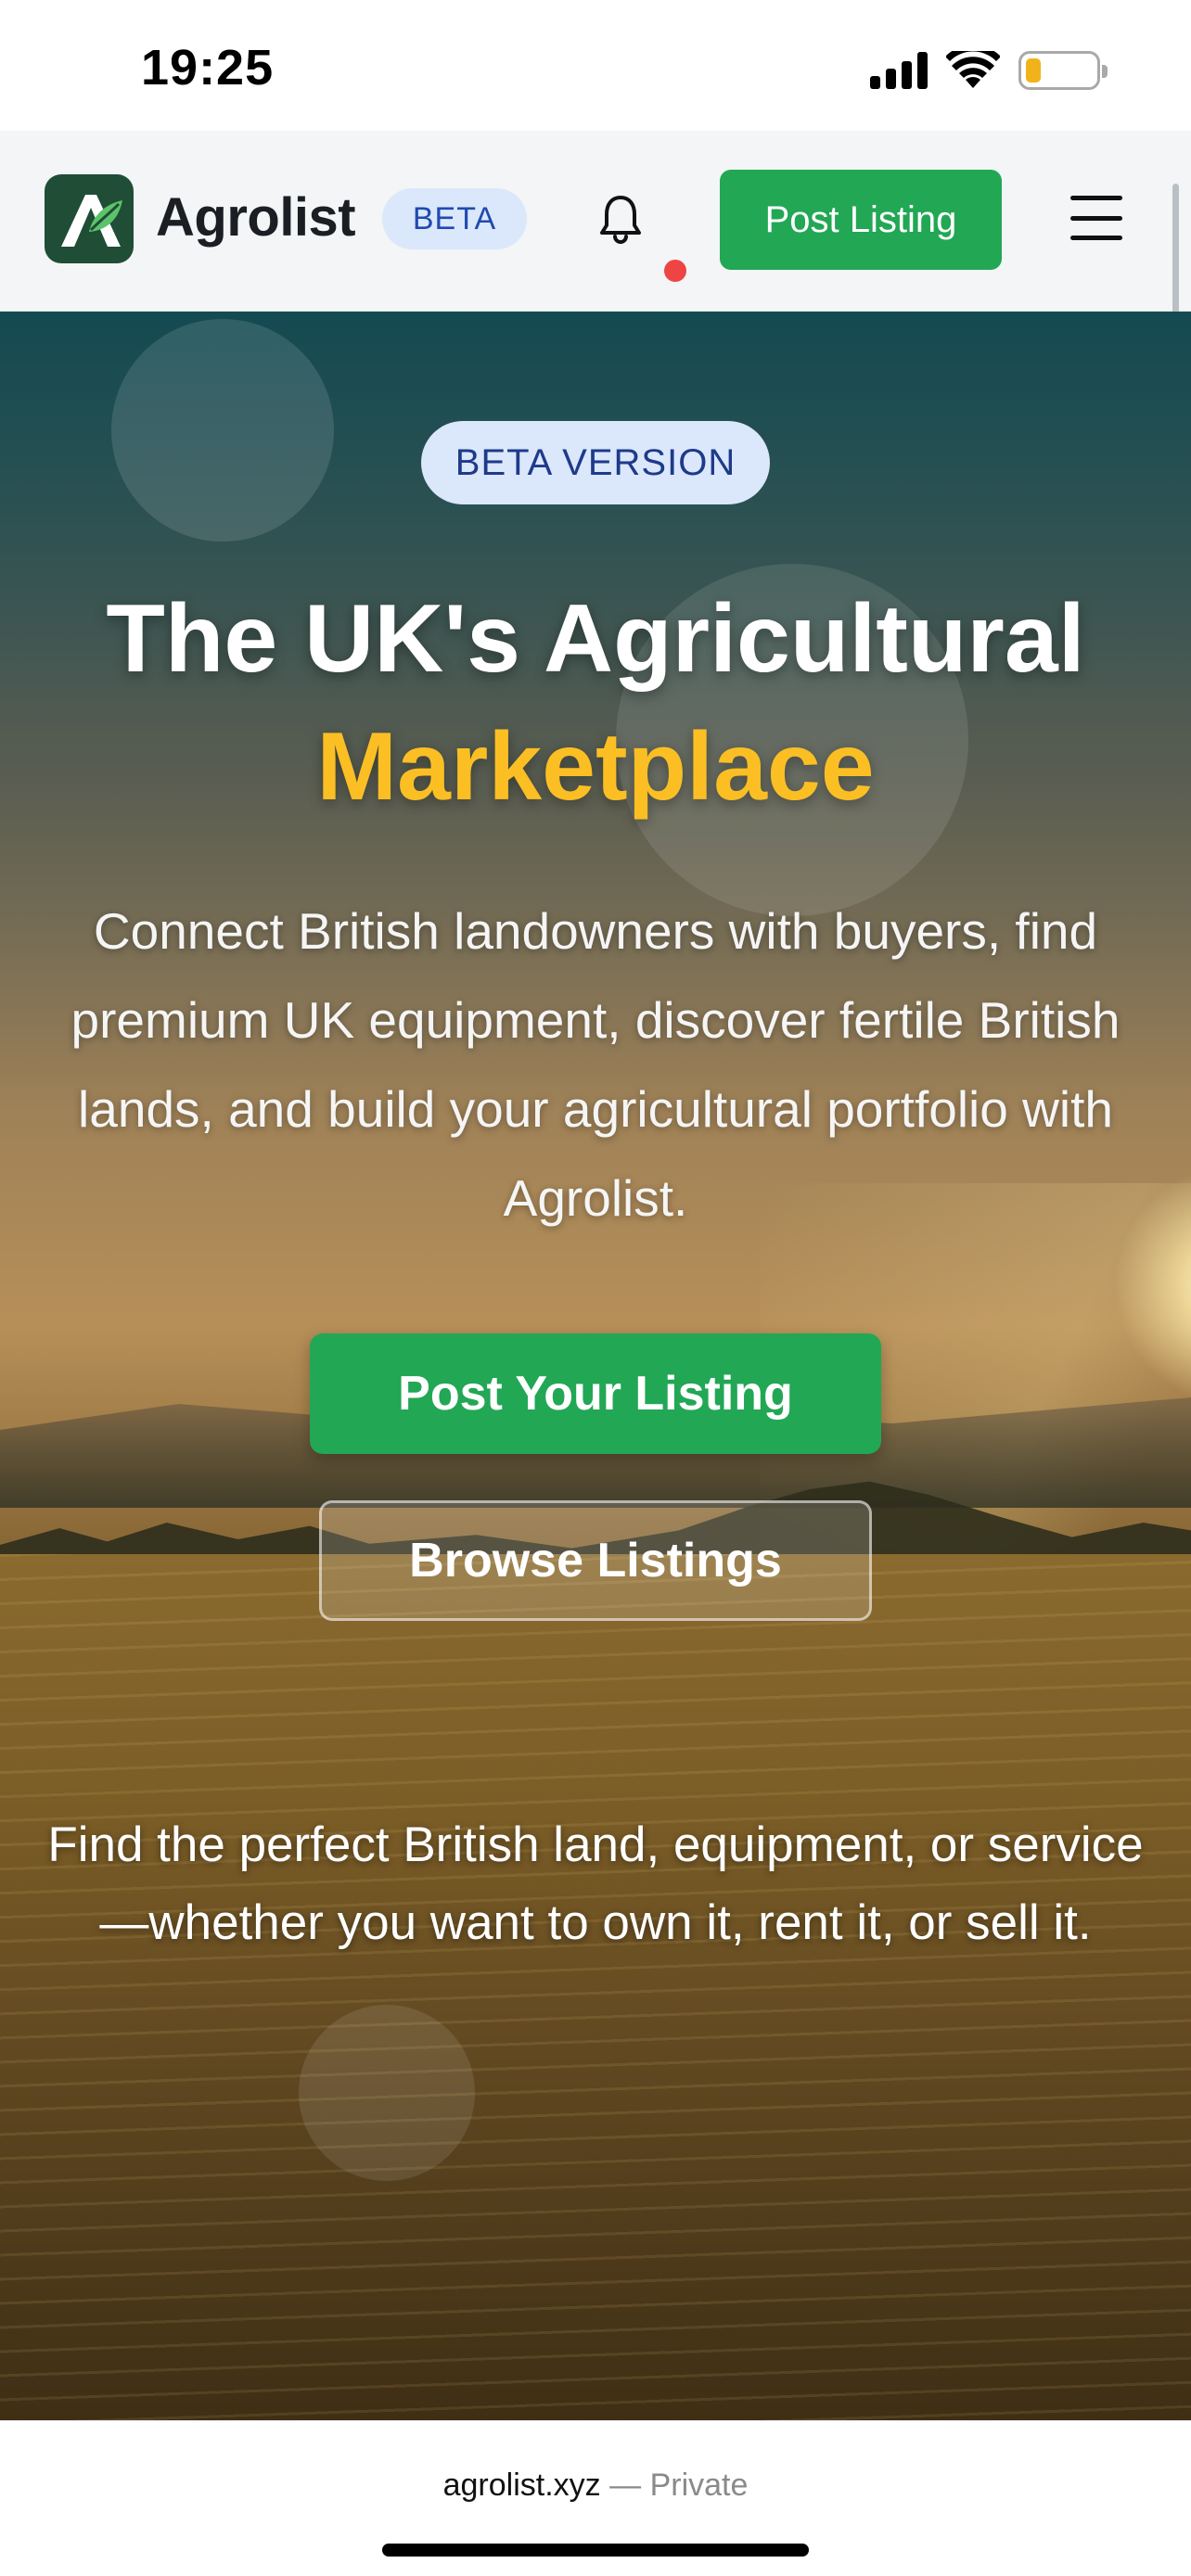 The image size is (1191, 2576). I want to click on cellular-signal-icon, so click(899, 71).